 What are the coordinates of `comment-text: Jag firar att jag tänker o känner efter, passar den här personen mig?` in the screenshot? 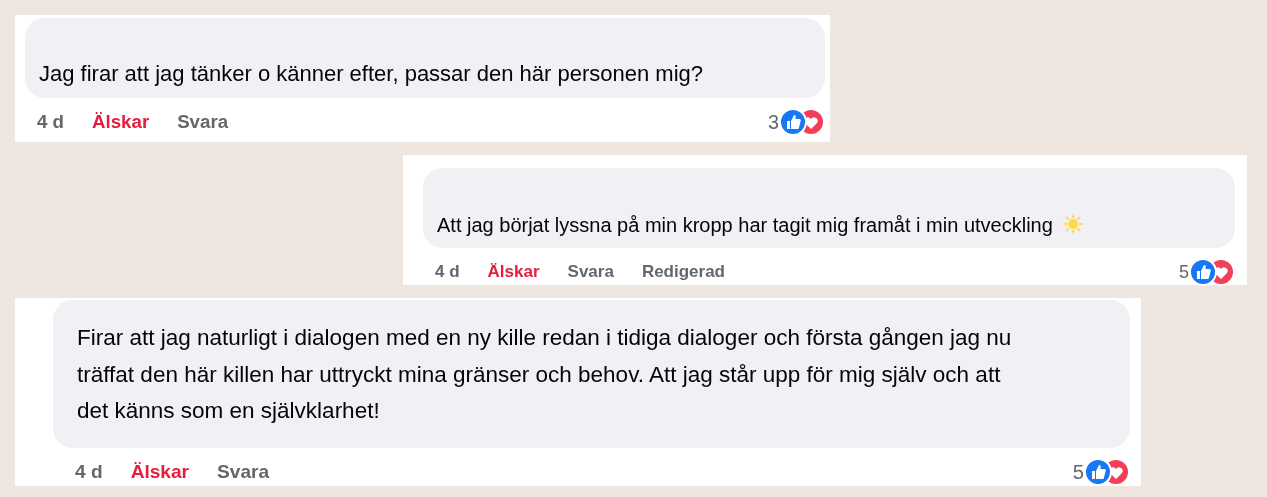 It's located at (371, 74).